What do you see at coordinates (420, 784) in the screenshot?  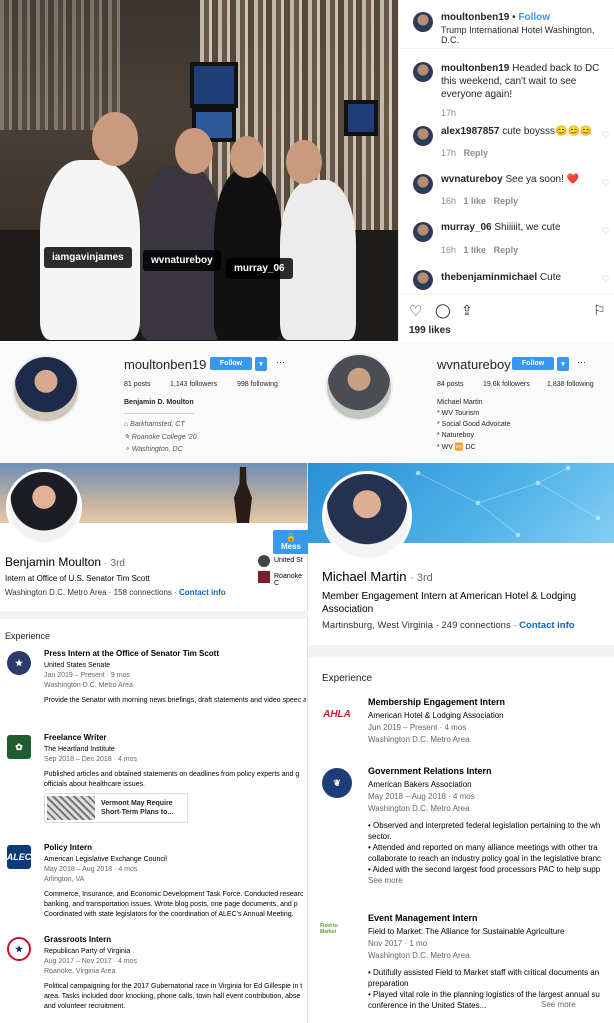 I see `entry-org: American Bakers Association` at bounding box center [420, 784].